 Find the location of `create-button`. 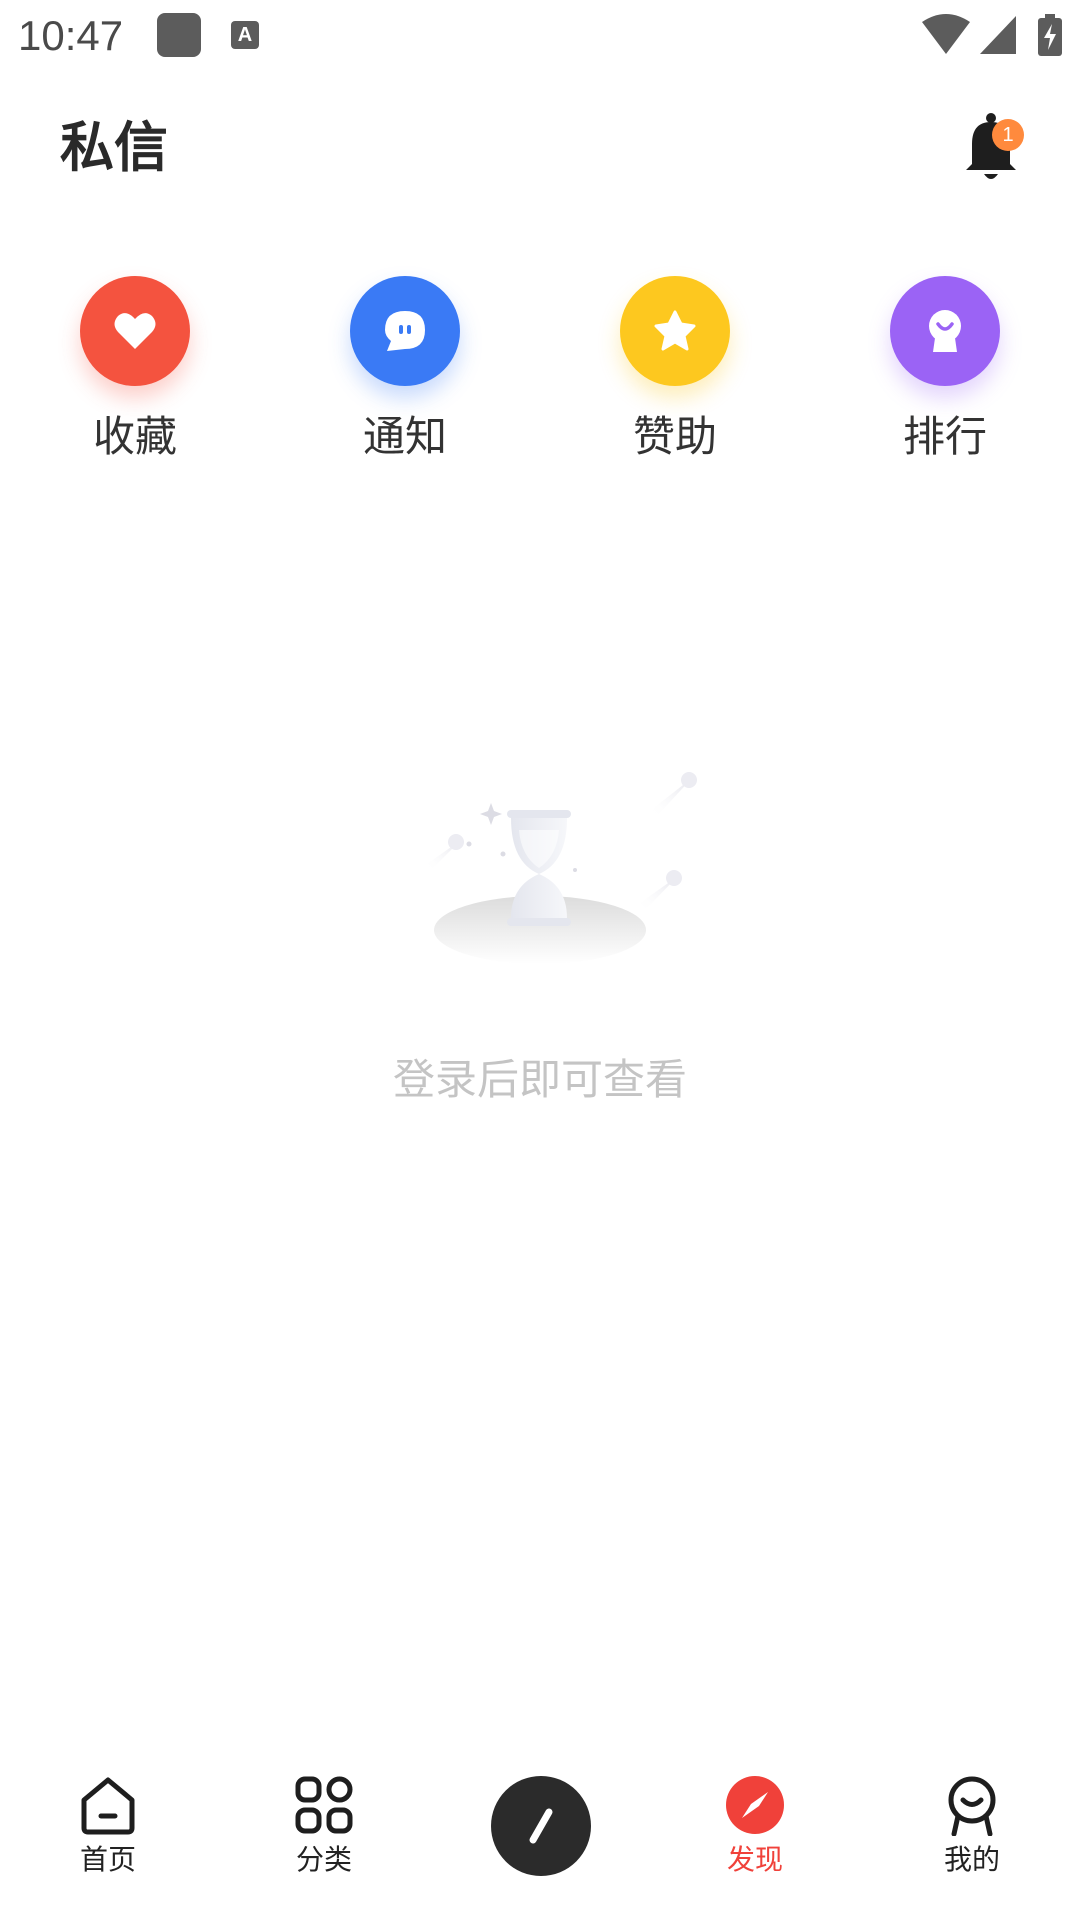

create-button is located at coordinates (541, 1826).